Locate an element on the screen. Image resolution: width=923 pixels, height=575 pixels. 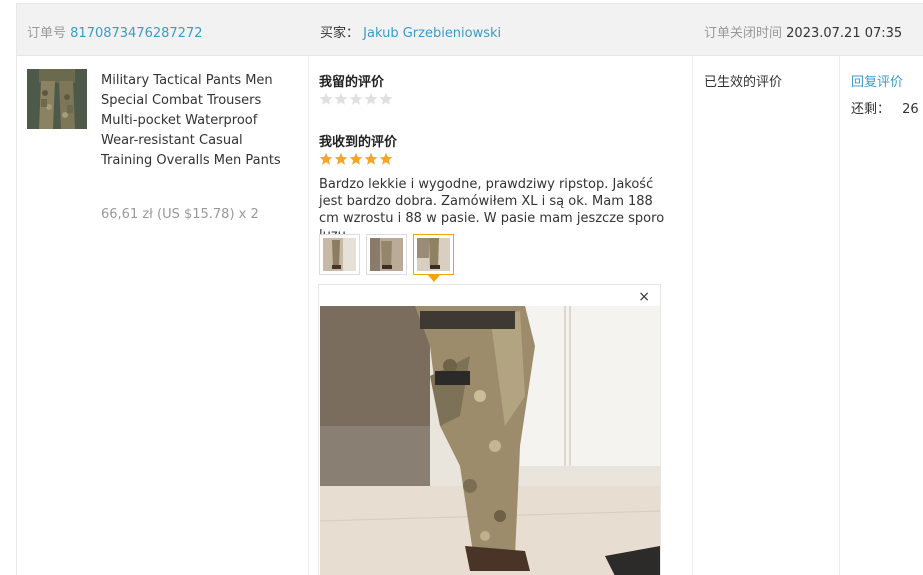
product-image is located at coordinates (57, 99).